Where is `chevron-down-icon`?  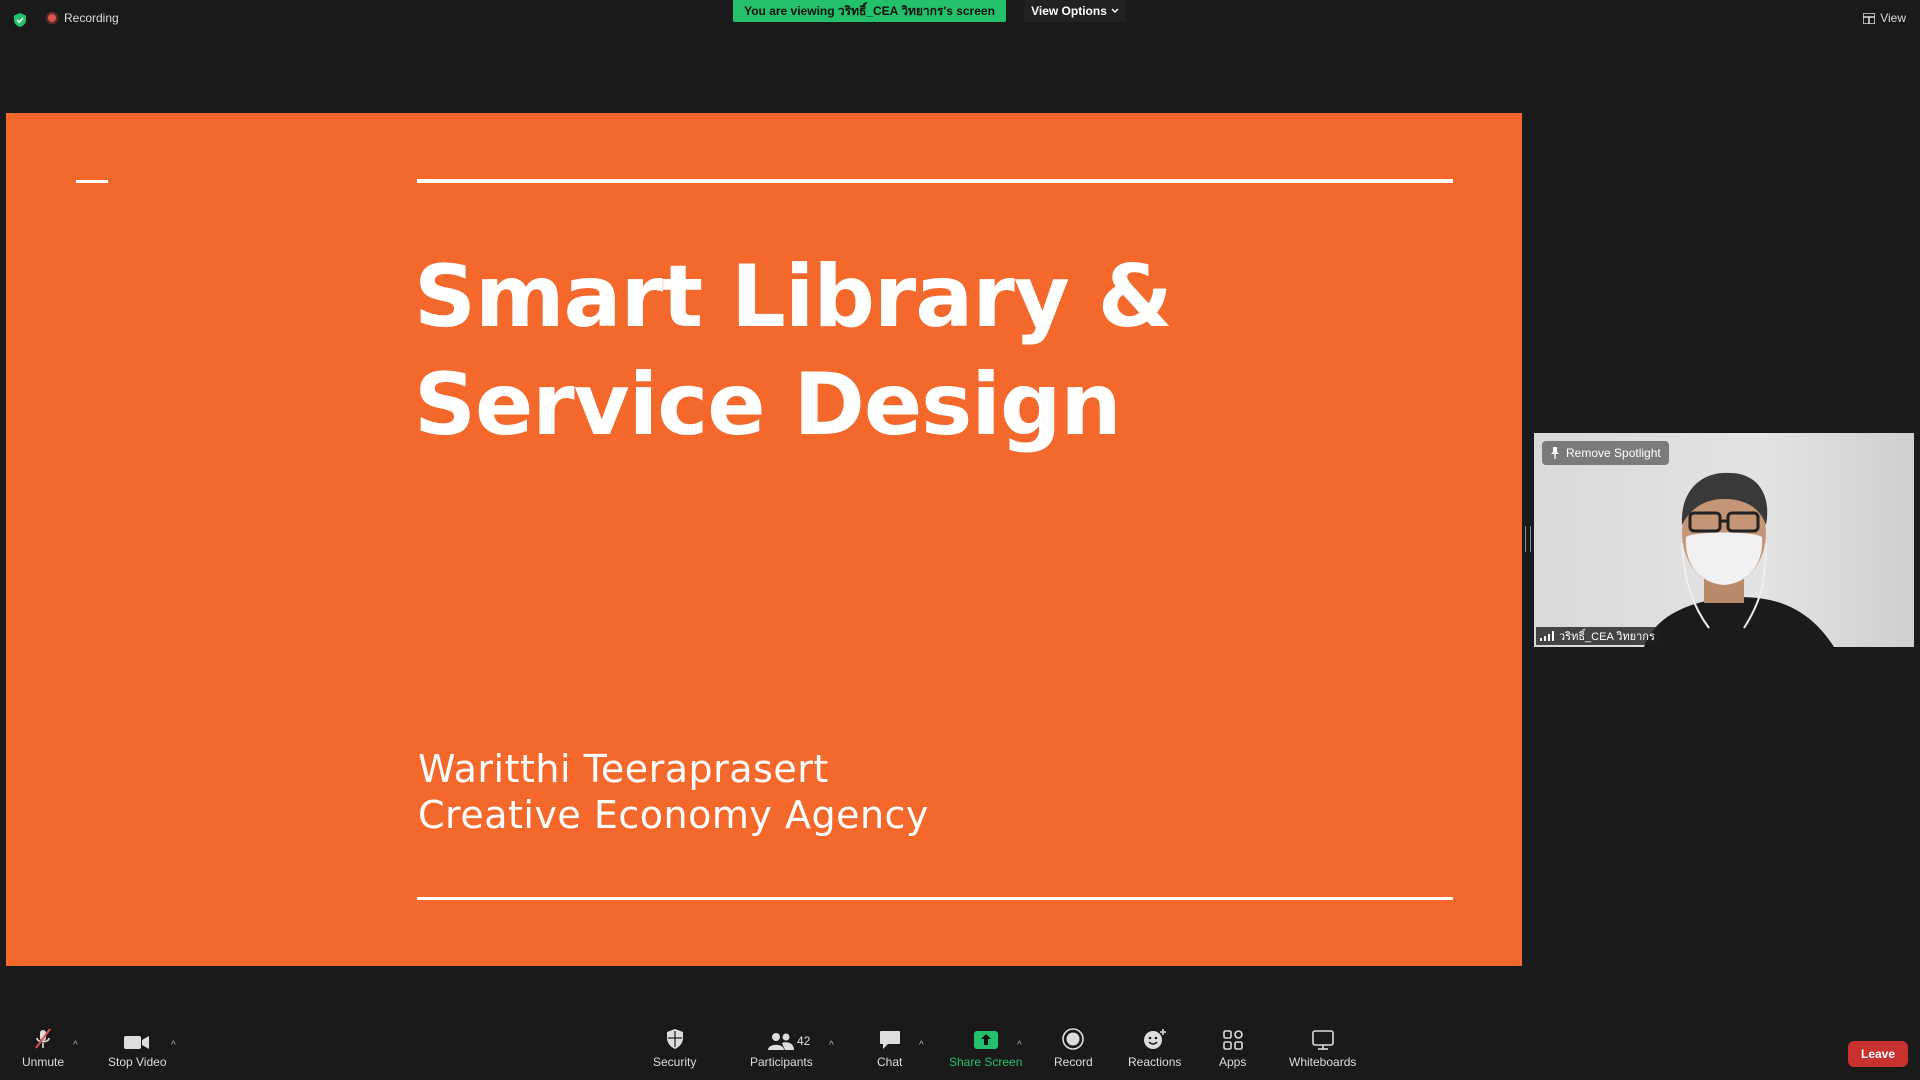
chevron-down-icon is located at coordinates (1115, 10).